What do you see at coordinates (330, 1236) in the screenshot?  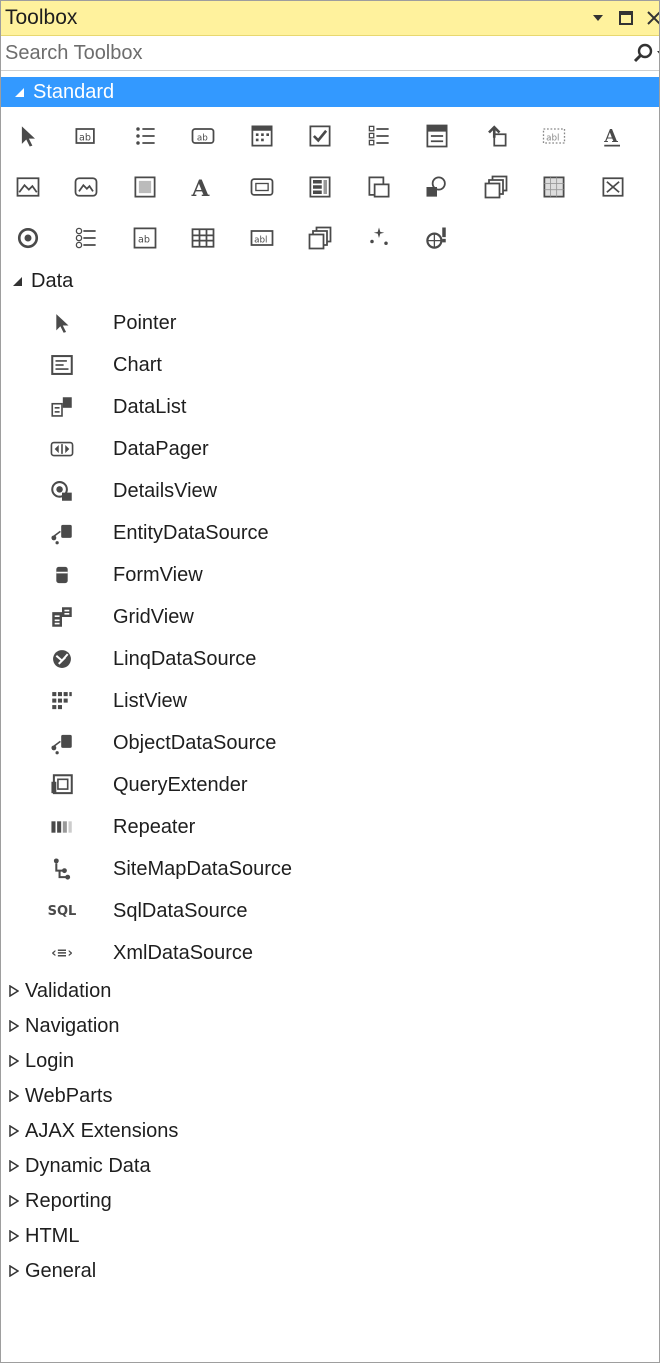 I see `category-html: HTML` at bounding box center [330, 1236].